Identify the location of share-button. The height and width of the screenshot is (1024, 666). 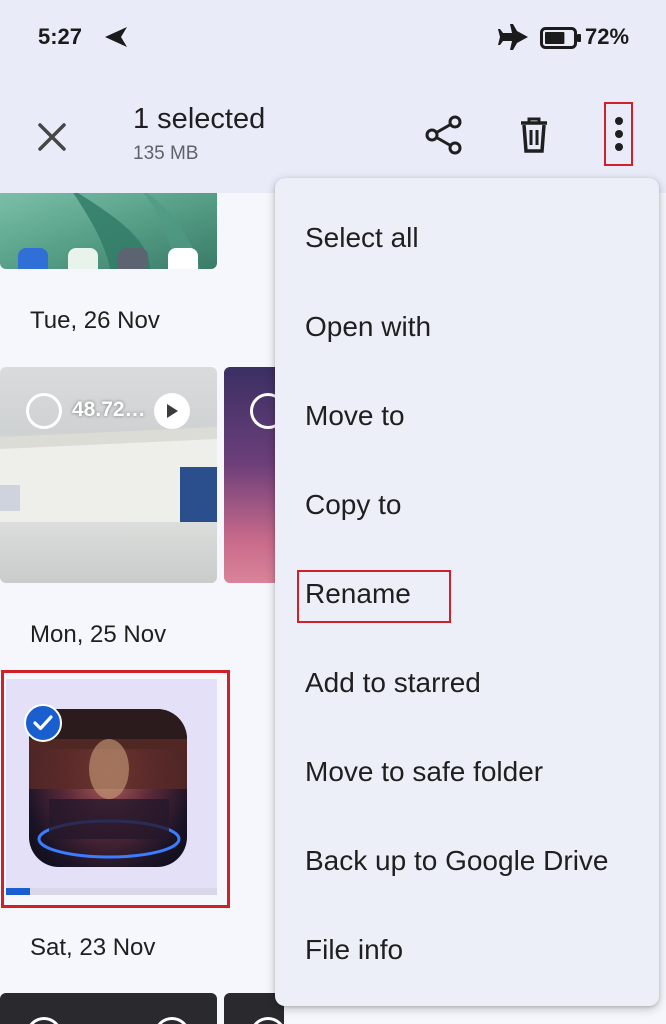
(444, 135).